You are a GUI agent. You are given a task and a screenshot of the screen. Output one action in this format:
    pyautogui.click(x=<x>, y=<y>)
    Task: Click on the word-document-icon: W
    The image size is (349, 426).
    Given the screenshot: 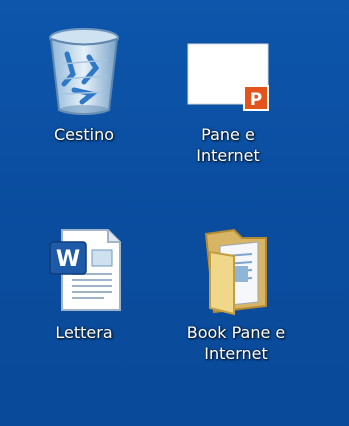 What is the action you would take?
    pyautogui.click(x=84, y=270)
    